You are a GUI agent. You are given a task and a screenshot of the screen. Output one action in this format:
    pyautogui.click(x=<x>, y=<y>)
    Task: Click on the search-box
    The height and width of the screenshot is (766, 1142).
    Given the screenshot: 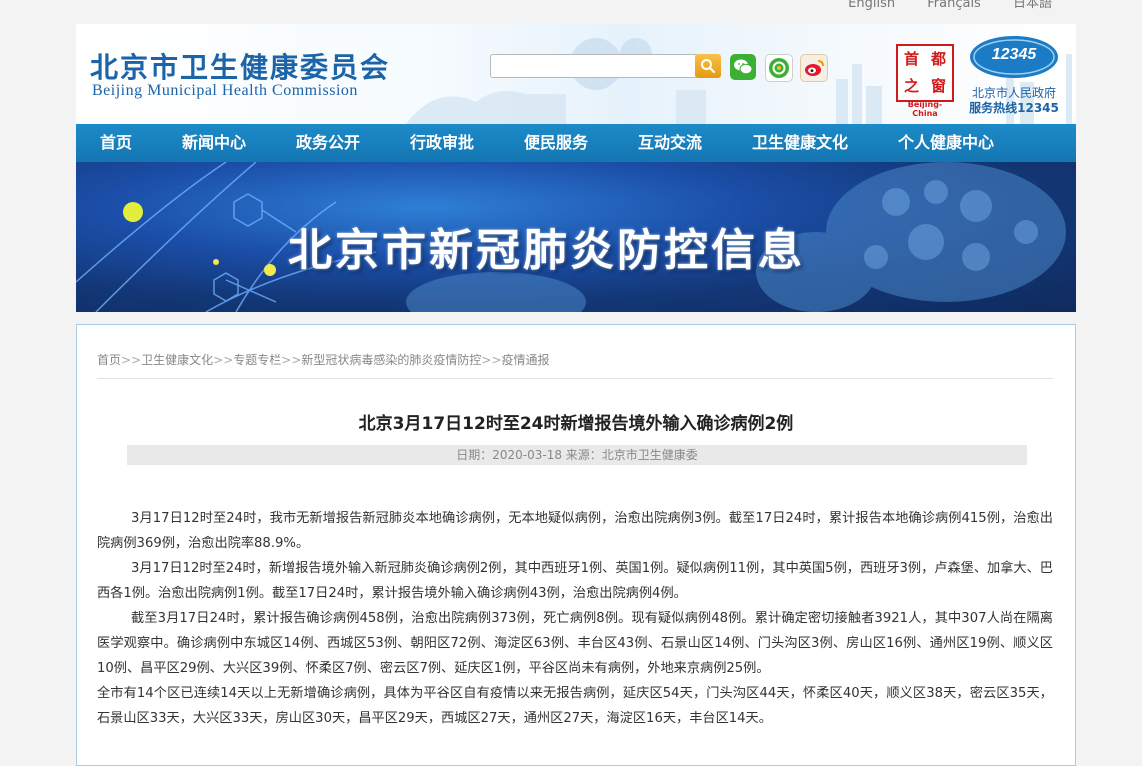 What is the action you would take?
    pyautogui.click(x=594, y=66)
    